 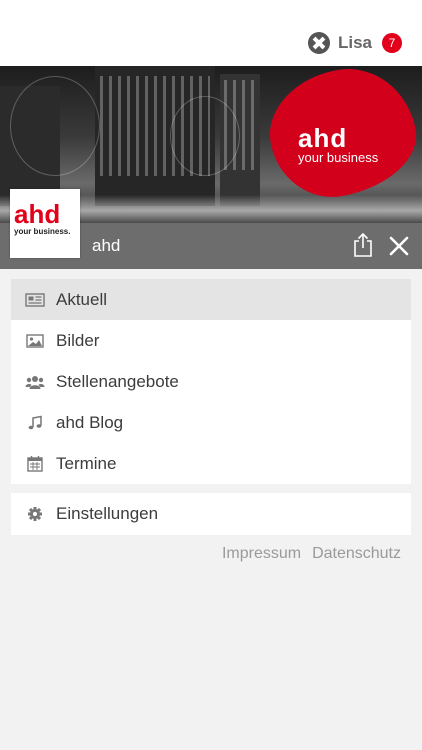 What do you see at coordinates (306, 554) in the screenshot?
I see `footer-links: Impressum Datenschutz` at bounding box center [306, 554].